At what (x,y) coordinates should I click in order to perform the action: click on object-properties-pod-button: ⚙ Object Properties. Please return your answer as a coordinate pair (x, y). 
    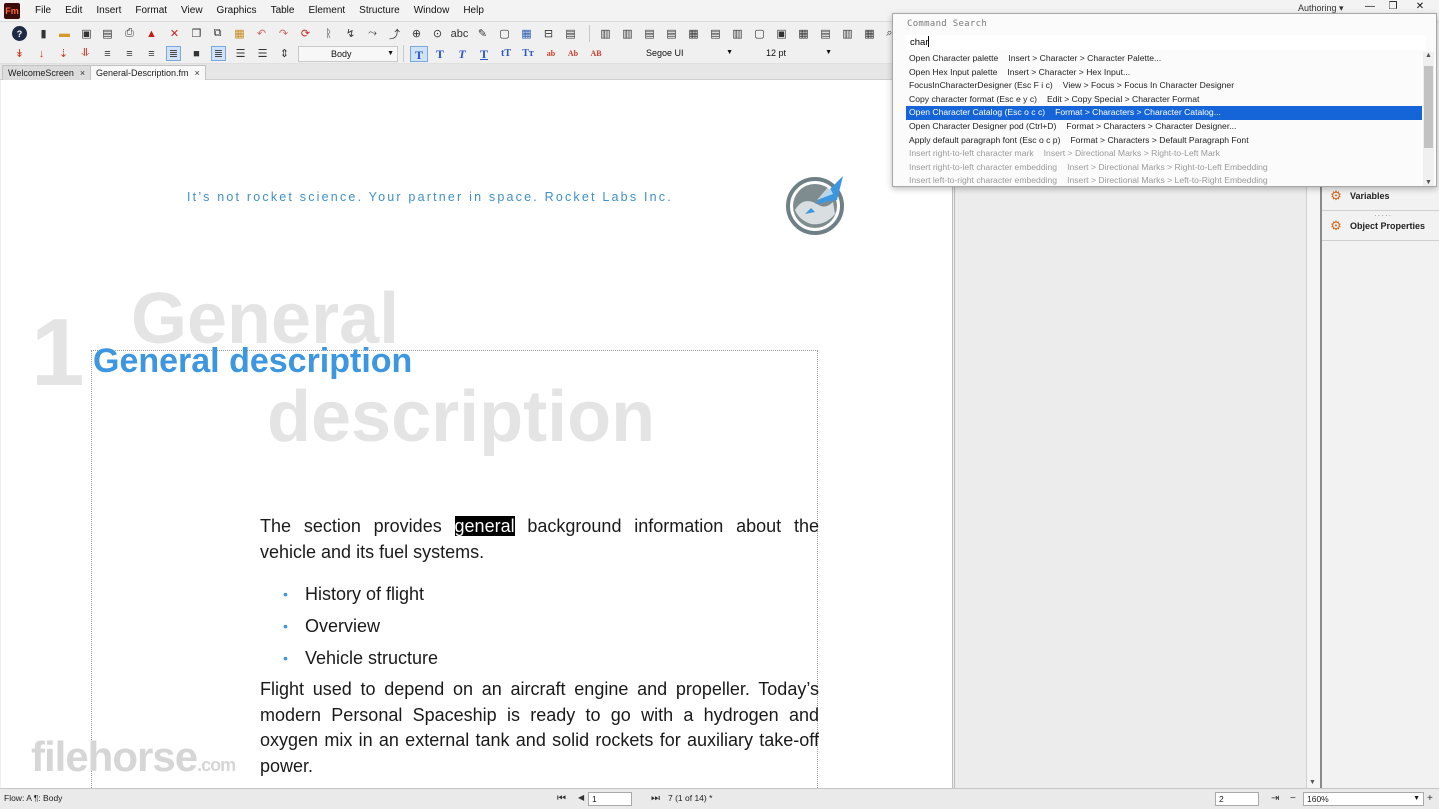
    Looking at the image, I should click on (1376, 226).